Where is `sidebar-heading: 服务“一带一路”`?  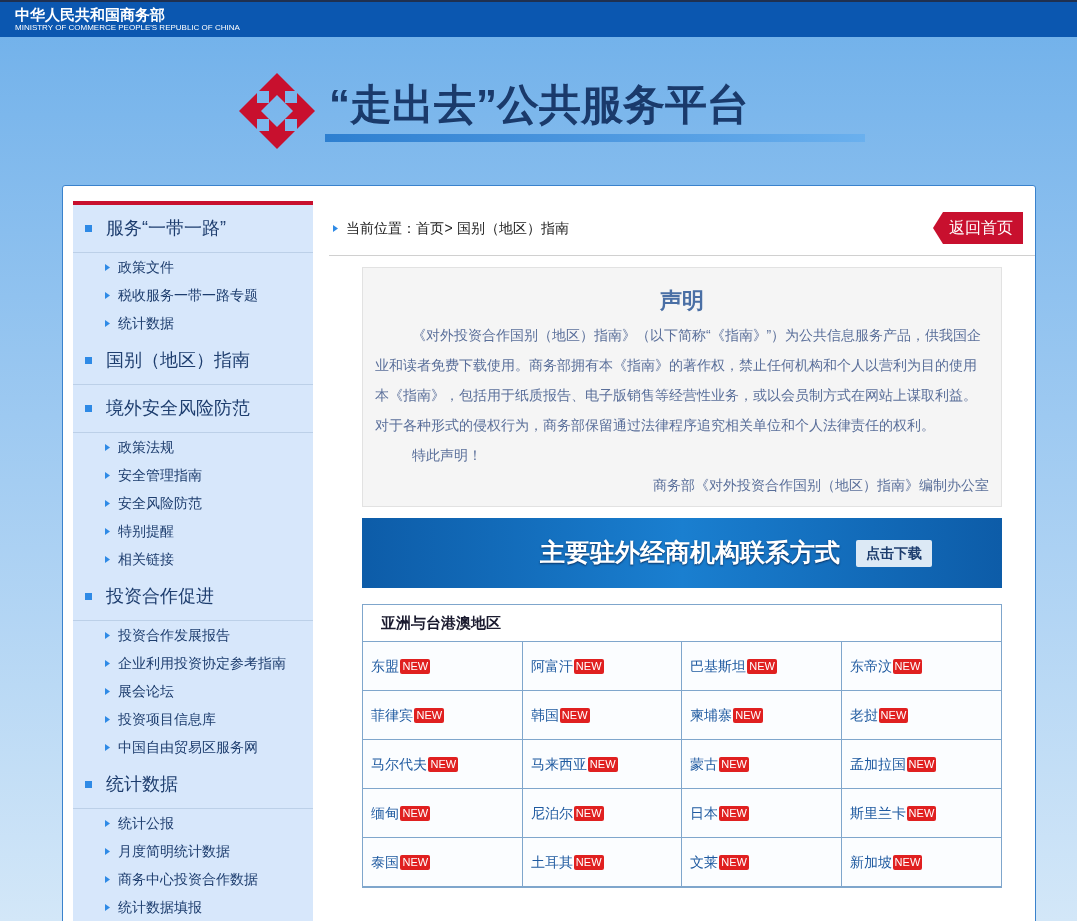
sidebar-heading: 服务“一带一路” is located at coordinates (193, 229).